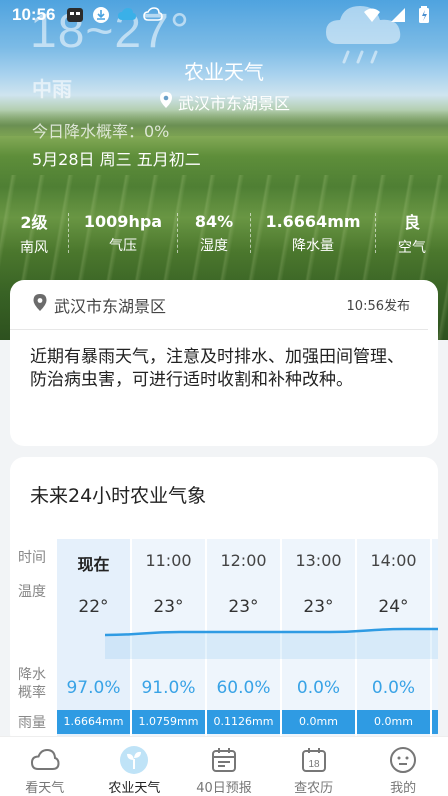  What do you see at coordinates (101, 131) in the screenshot?
I see `today-rain-probability: 今日降水概率：0%` at bounding box center [101, 131].